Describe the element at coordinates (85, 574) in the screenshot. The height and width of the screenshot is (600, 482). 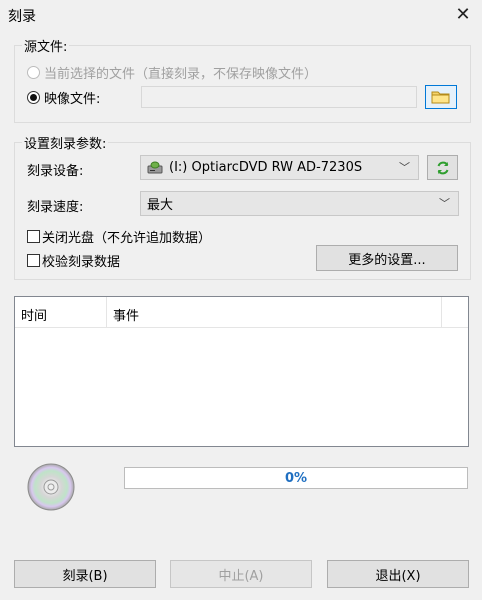
I see `burn-button: 刻录(B)` at that location.